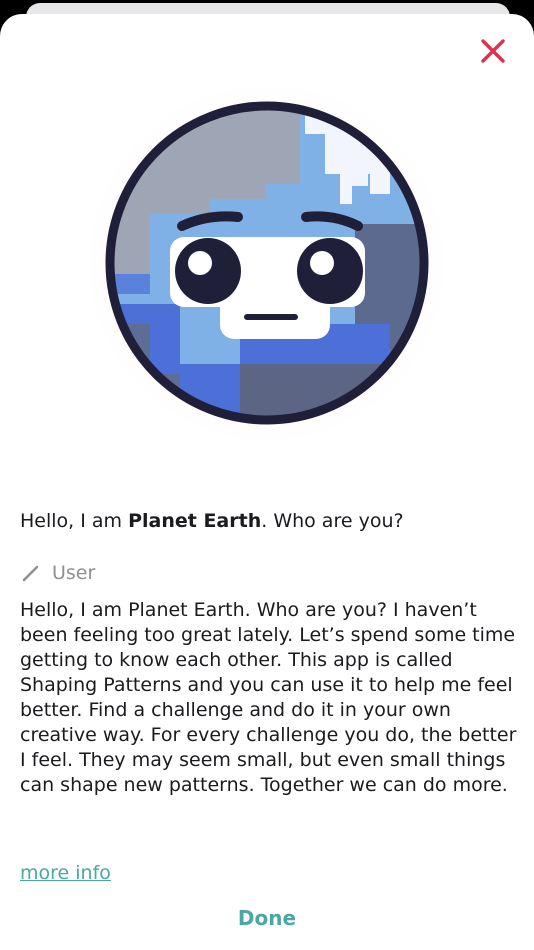  What do you see at coordinates (74, 521) in the screenshot?
I see `greeting-prefix: Hello, I am` at bounding box center [74, 521].